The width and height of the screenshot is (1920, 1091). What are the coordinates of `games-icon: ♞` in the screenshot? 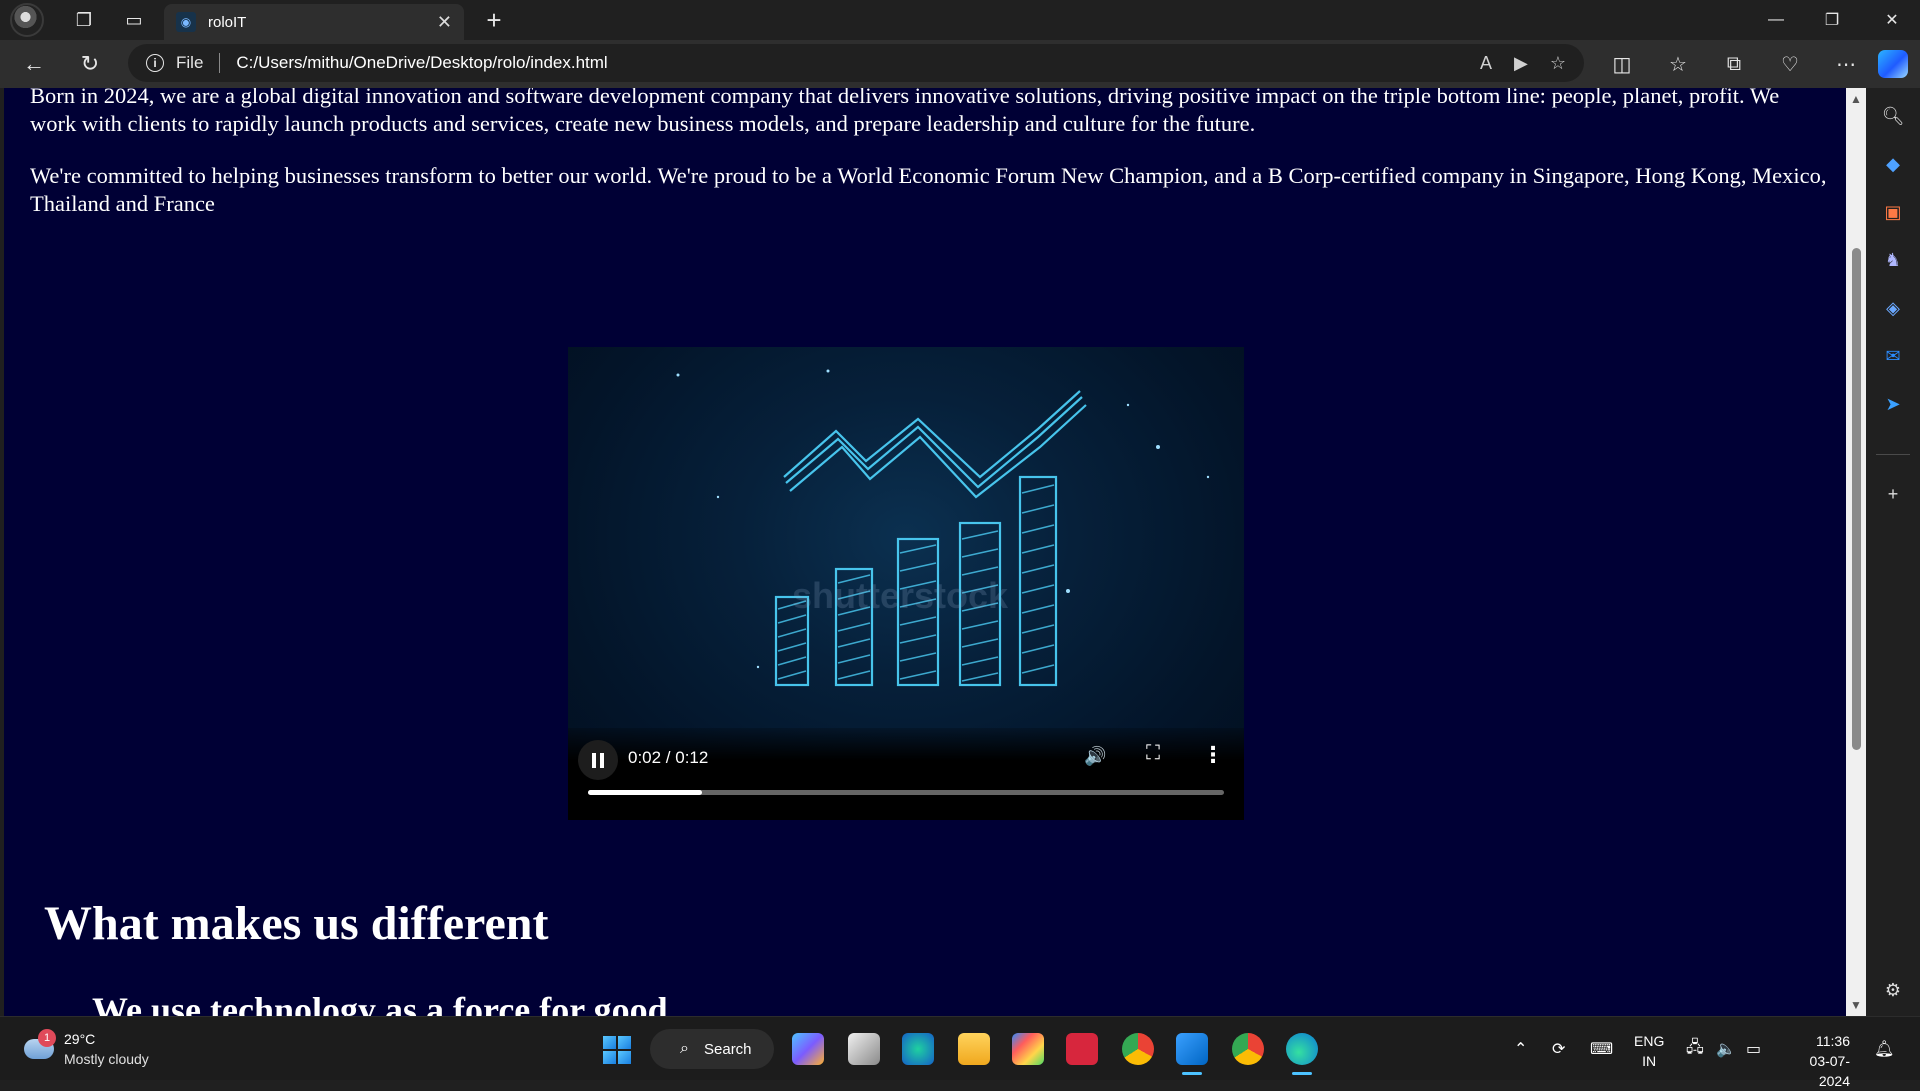 It's located at (1893, 260).